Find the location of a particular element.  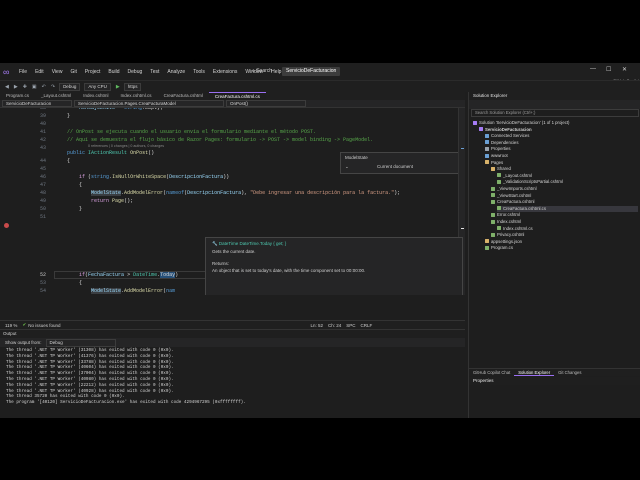

run-icon: ▶ is located at coordinates (118, 87).